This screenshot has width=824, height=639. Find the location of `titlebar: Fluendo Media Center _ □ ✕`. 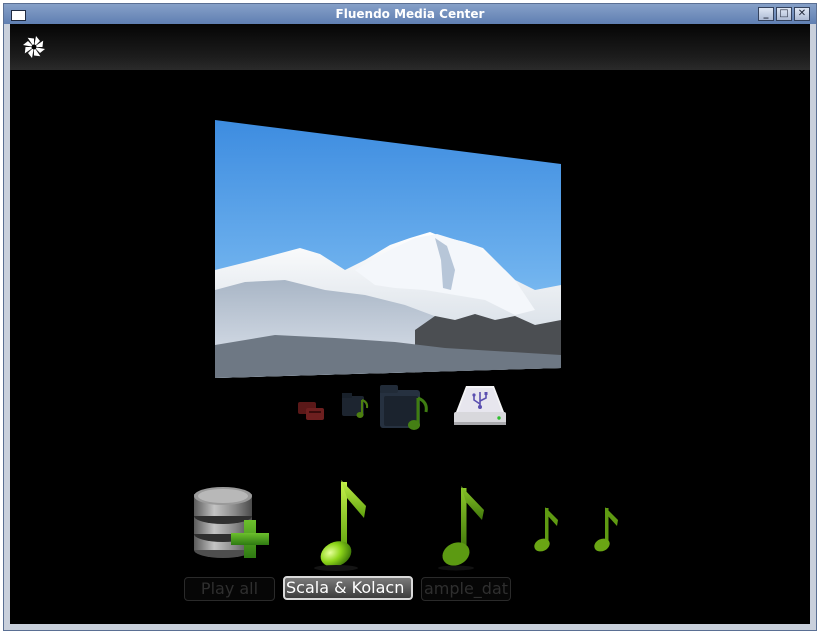

titlebar: Fluendo Media Center _ □ ✕ is located at coordinates (410, 14).